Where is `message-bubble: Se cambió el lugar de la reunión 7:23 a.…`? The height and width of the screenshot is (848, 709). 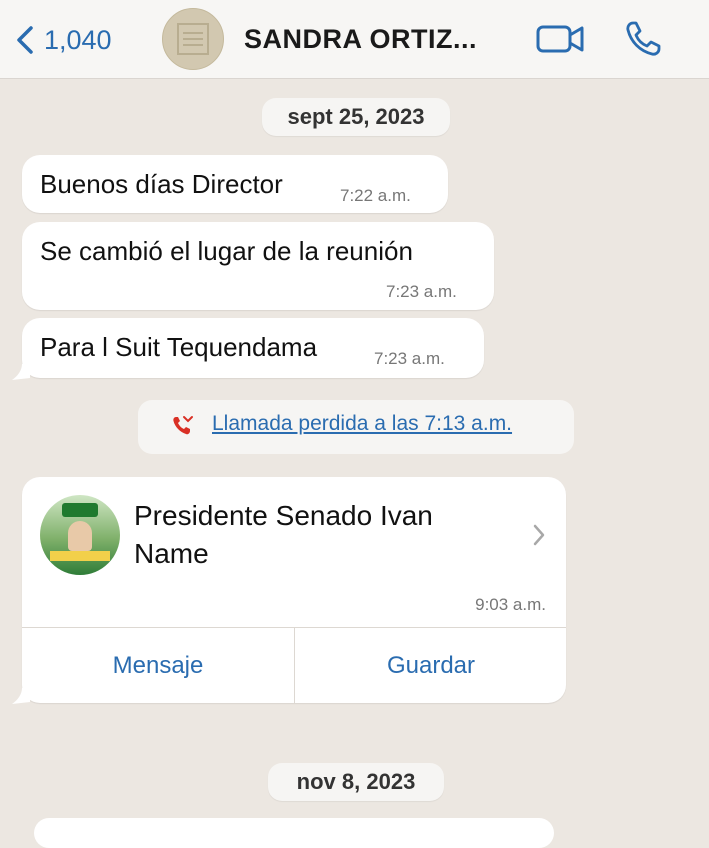
message-bubble: Se cambió el lugar de la reunión 7:23 a.… is located at coordinates (258, 266).